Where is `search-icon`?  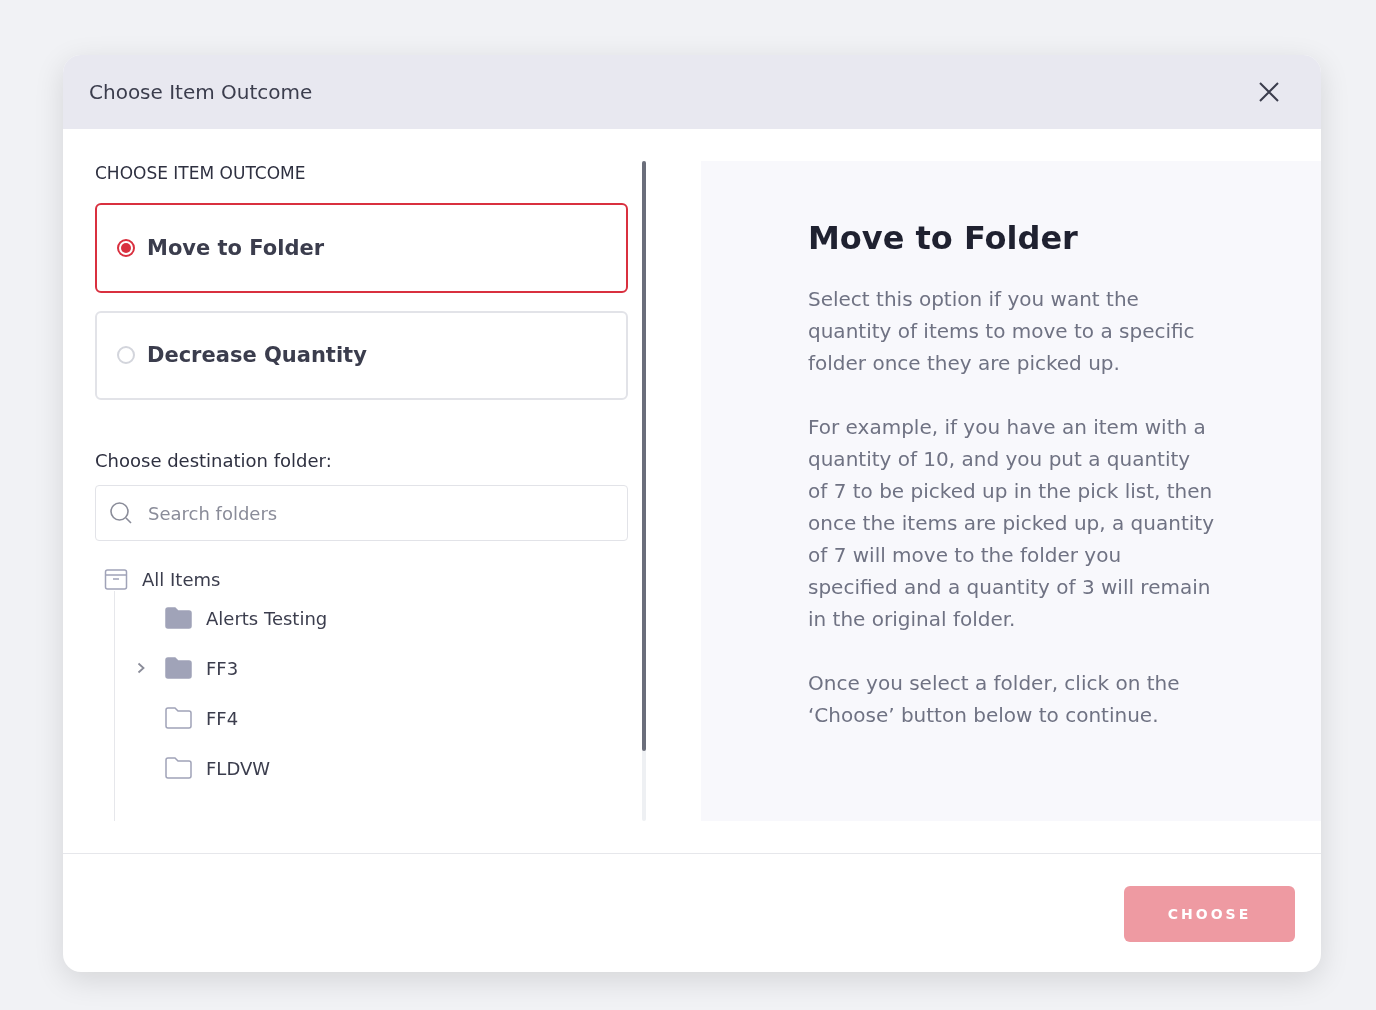 search-icon is located at coordinates (121, 513).